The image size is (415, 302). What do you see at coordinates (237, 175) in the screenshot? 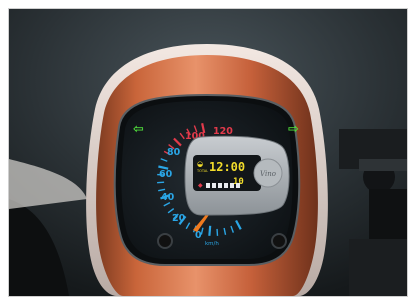
I see `lcd-panel: Vino` at bounding box center [237, 175].